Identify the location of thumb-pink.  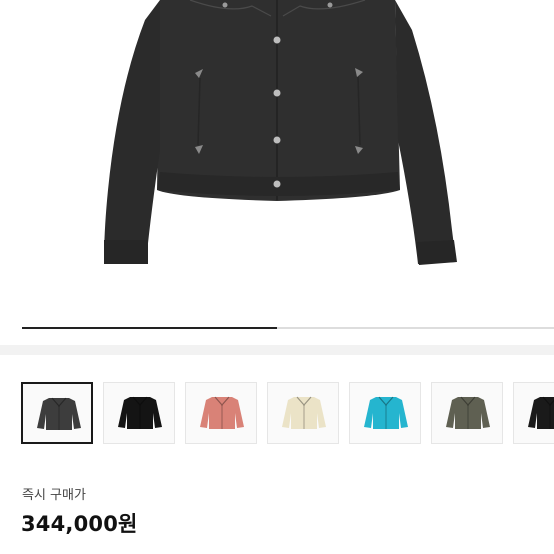
(221, 413).